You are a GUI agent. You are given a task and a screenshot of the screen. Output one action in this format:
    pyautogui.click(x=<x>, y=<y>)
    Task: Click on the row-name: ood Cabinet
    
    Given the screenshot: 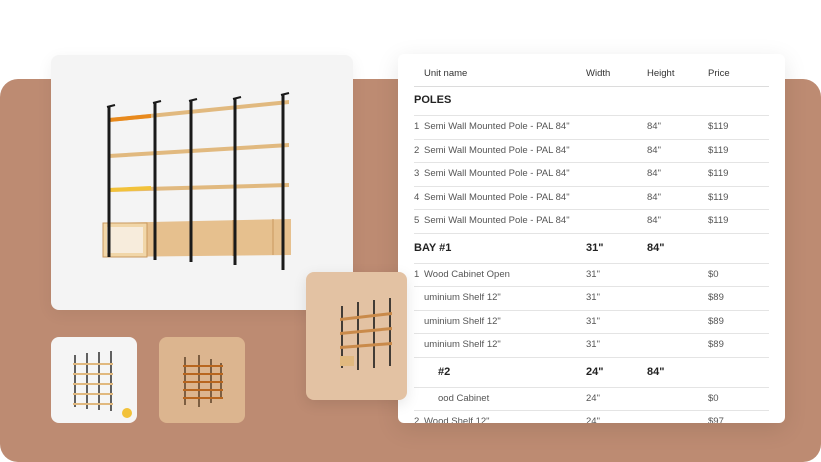 What is the action you would take?
    pyautogui.click(x=464, y=398)
    